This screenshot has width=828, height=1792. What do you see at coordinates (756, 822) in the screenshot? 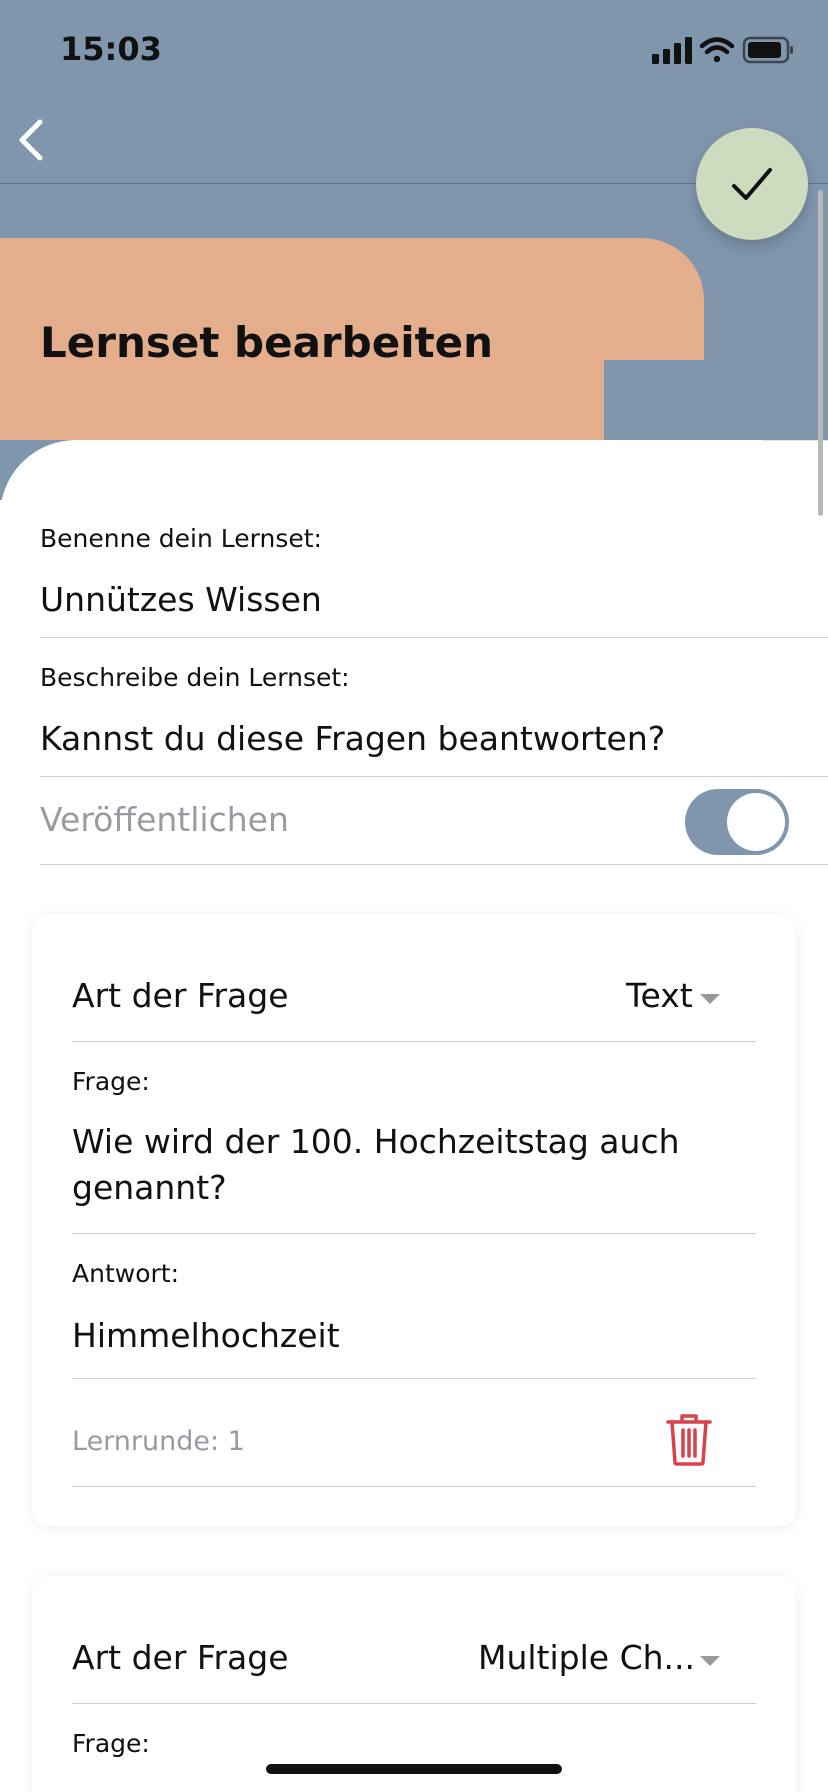
I see `toggle-knob` at bounding box center [756, 822].